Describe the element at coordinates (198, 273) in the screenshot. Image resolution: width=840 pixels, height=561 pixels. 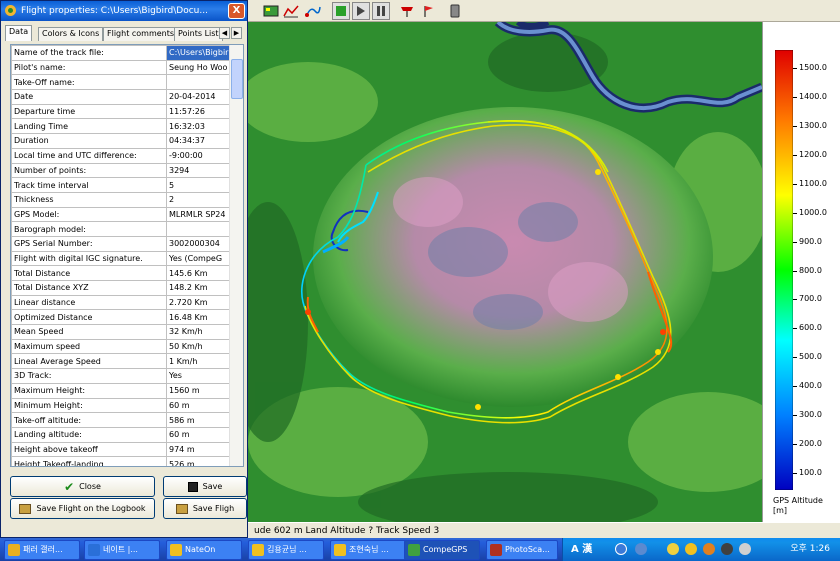
I see `property-value: 145.6 Km` at that location.